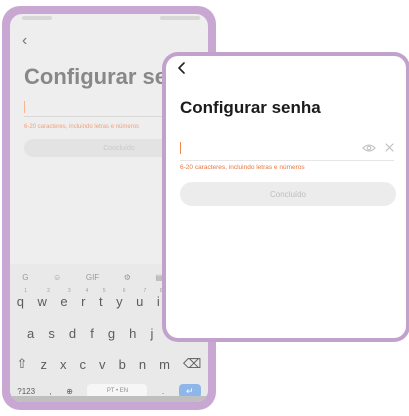  Describe the element at coordinates (63, 364) in the screenshot. I see `key-x: x` at that location.